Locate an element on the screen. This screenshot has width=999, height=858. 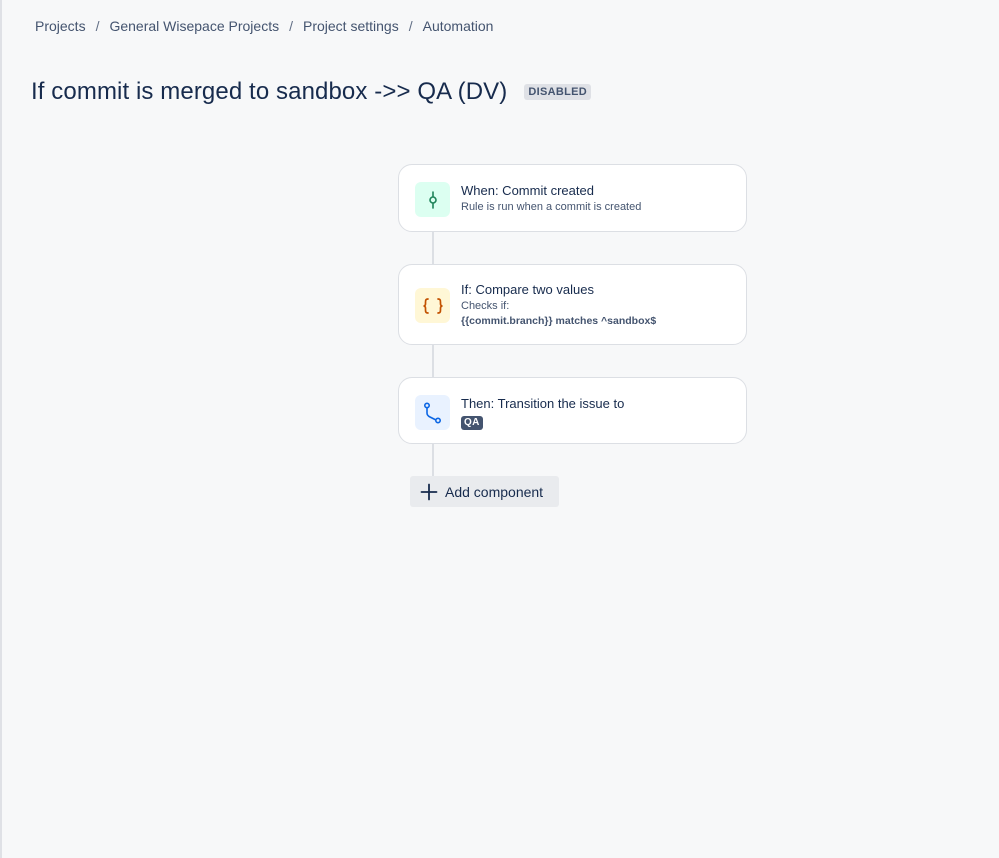
commit-icon is located at coordinates (432, 199).